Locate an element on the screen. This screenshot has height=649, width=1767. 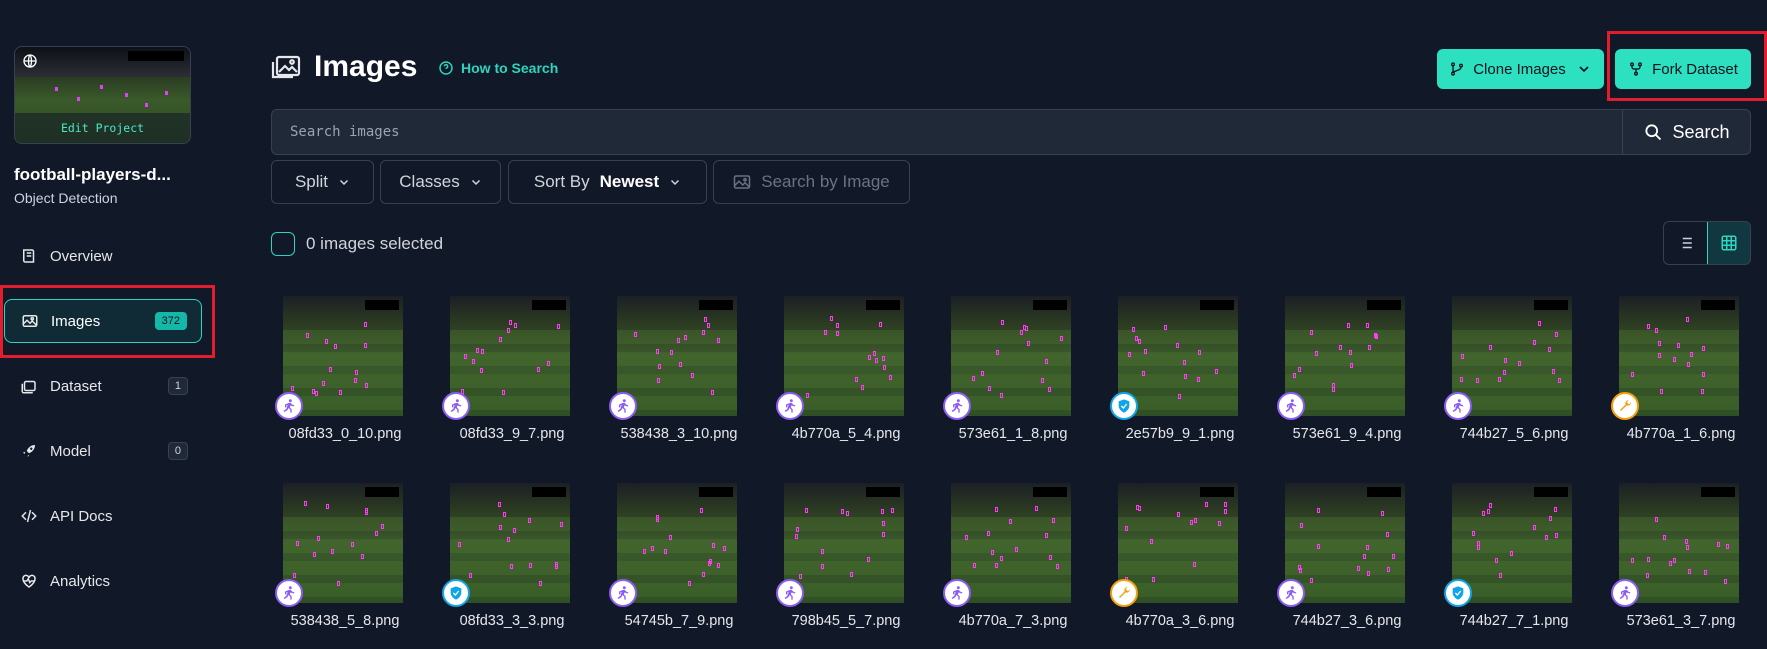
search-button: Search is located at coordinates (1686, 132).